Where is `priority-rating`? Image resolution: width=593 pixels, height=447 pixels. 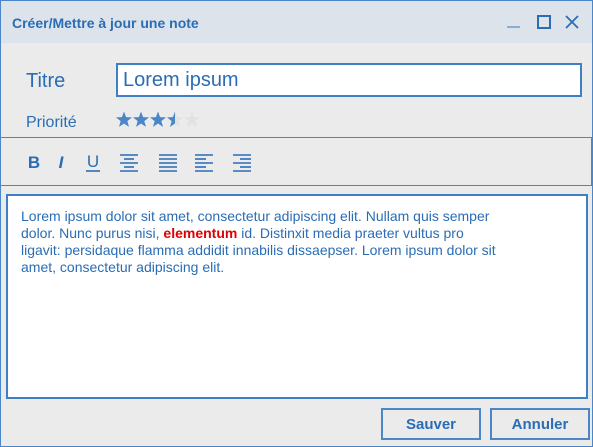
priority-rating is located at coordinates (158, 120).